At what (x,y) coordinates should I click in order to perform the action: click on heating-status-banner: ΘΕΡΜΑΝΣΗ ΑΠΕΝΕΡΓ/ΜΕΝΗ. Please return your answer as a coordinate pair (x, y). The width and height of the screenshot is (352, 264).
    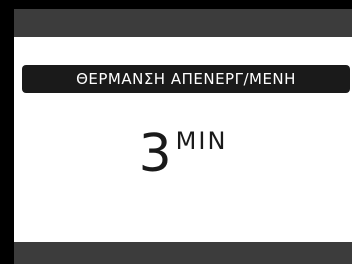
    Looking at the image, I should click on (186, 79).